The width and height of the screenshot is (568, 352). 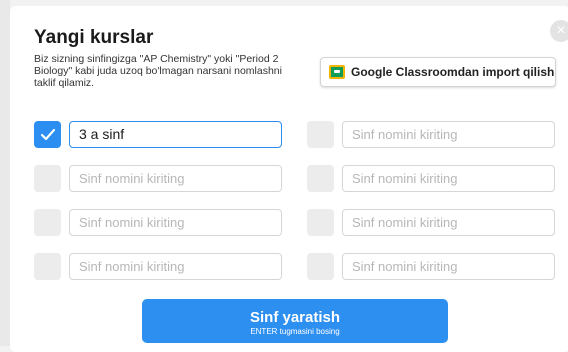 What do you see at coordinates (175, 222) in the screenshot?
I see `class-name-input-3-left: Sinf nomini kiriting` at bounding box center [175, 222].